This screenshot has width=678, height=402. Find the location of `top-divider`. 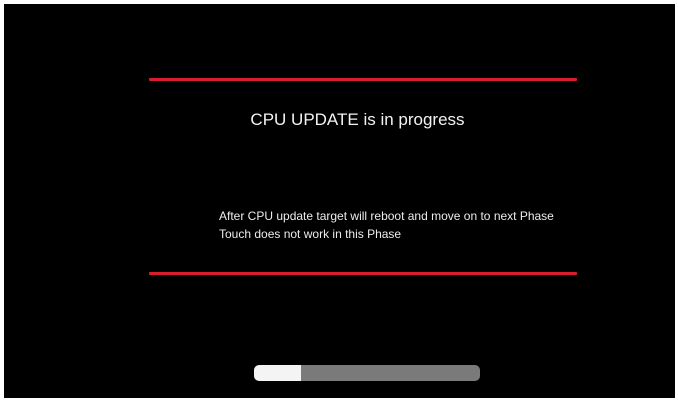

top-divider is located at coordinates (363, 79).